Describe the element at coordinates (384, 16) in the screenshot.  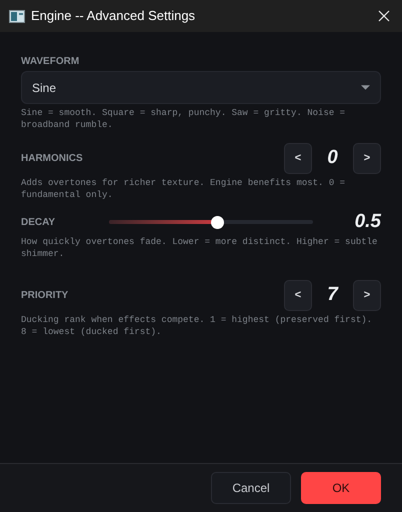
I see `close-icon` at that location.